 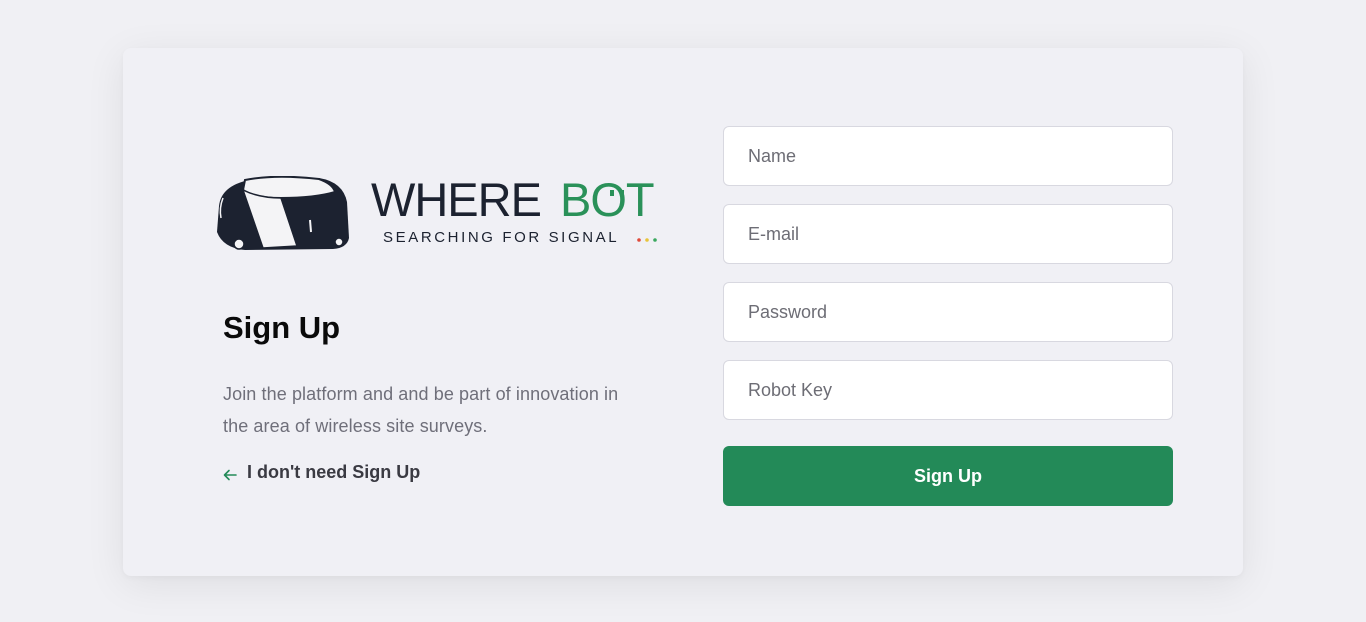 I want to click on wherebot-logo: WHERE BOT SEARCHING FOR SIGNAL, so click(x=442, y=215).